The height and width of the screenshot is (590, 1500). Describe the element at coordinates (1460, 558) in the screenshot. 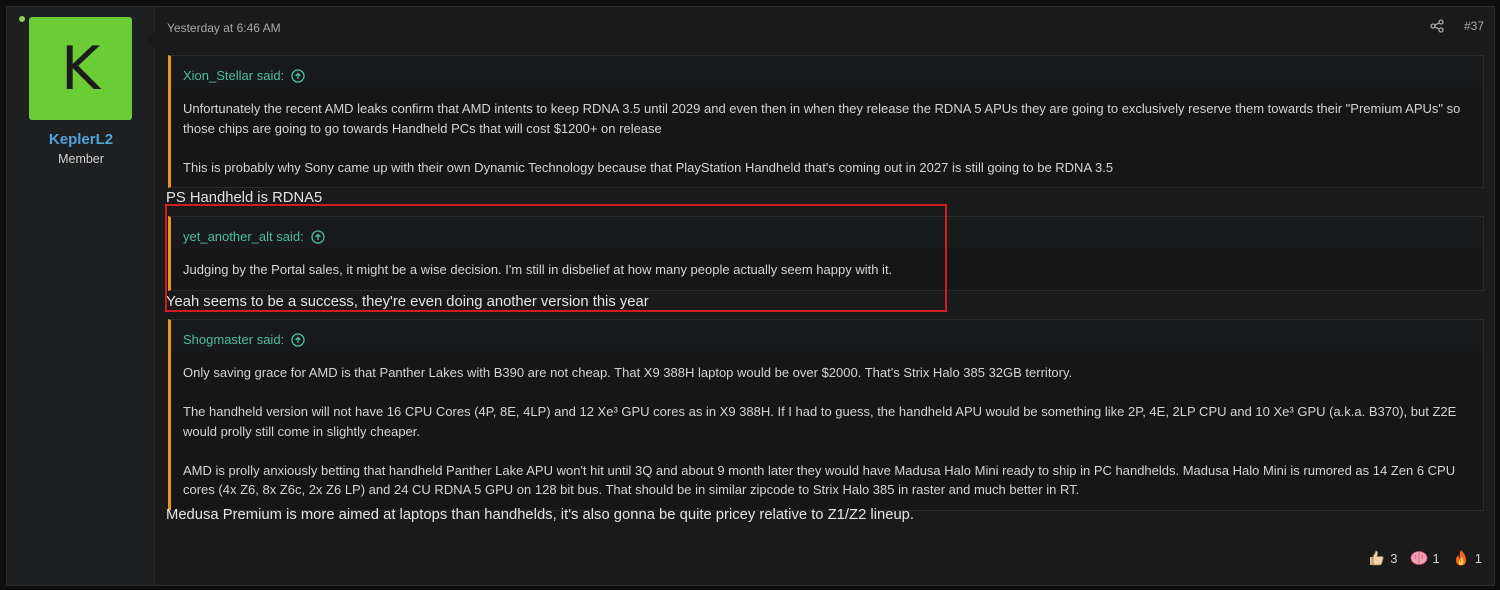

I see `fire-icon` at that location.